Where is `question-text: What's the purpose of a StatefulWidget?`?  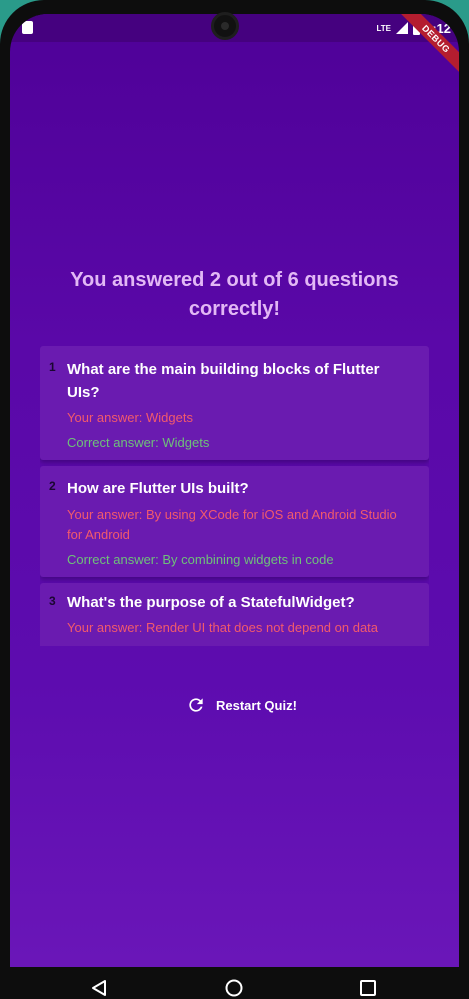
question-text: What's the purpose of a StatefulWidget? is located at coordinates (211, 602).